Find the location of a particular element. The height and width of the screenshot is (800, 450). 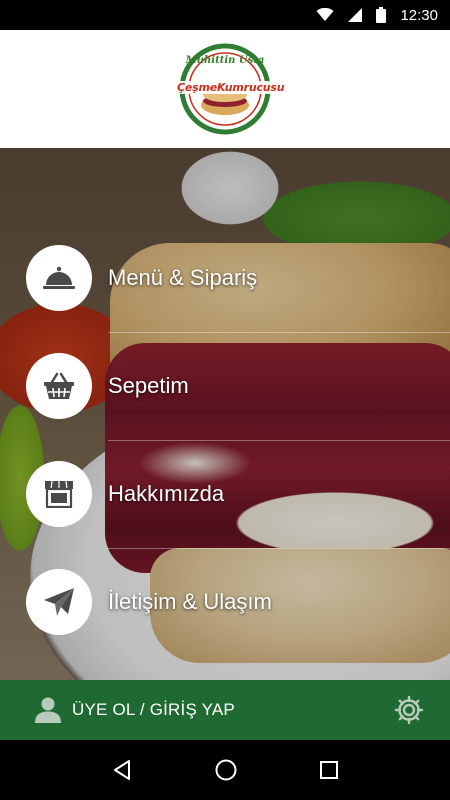

wifi-icon is located at coordinates (325, 14).